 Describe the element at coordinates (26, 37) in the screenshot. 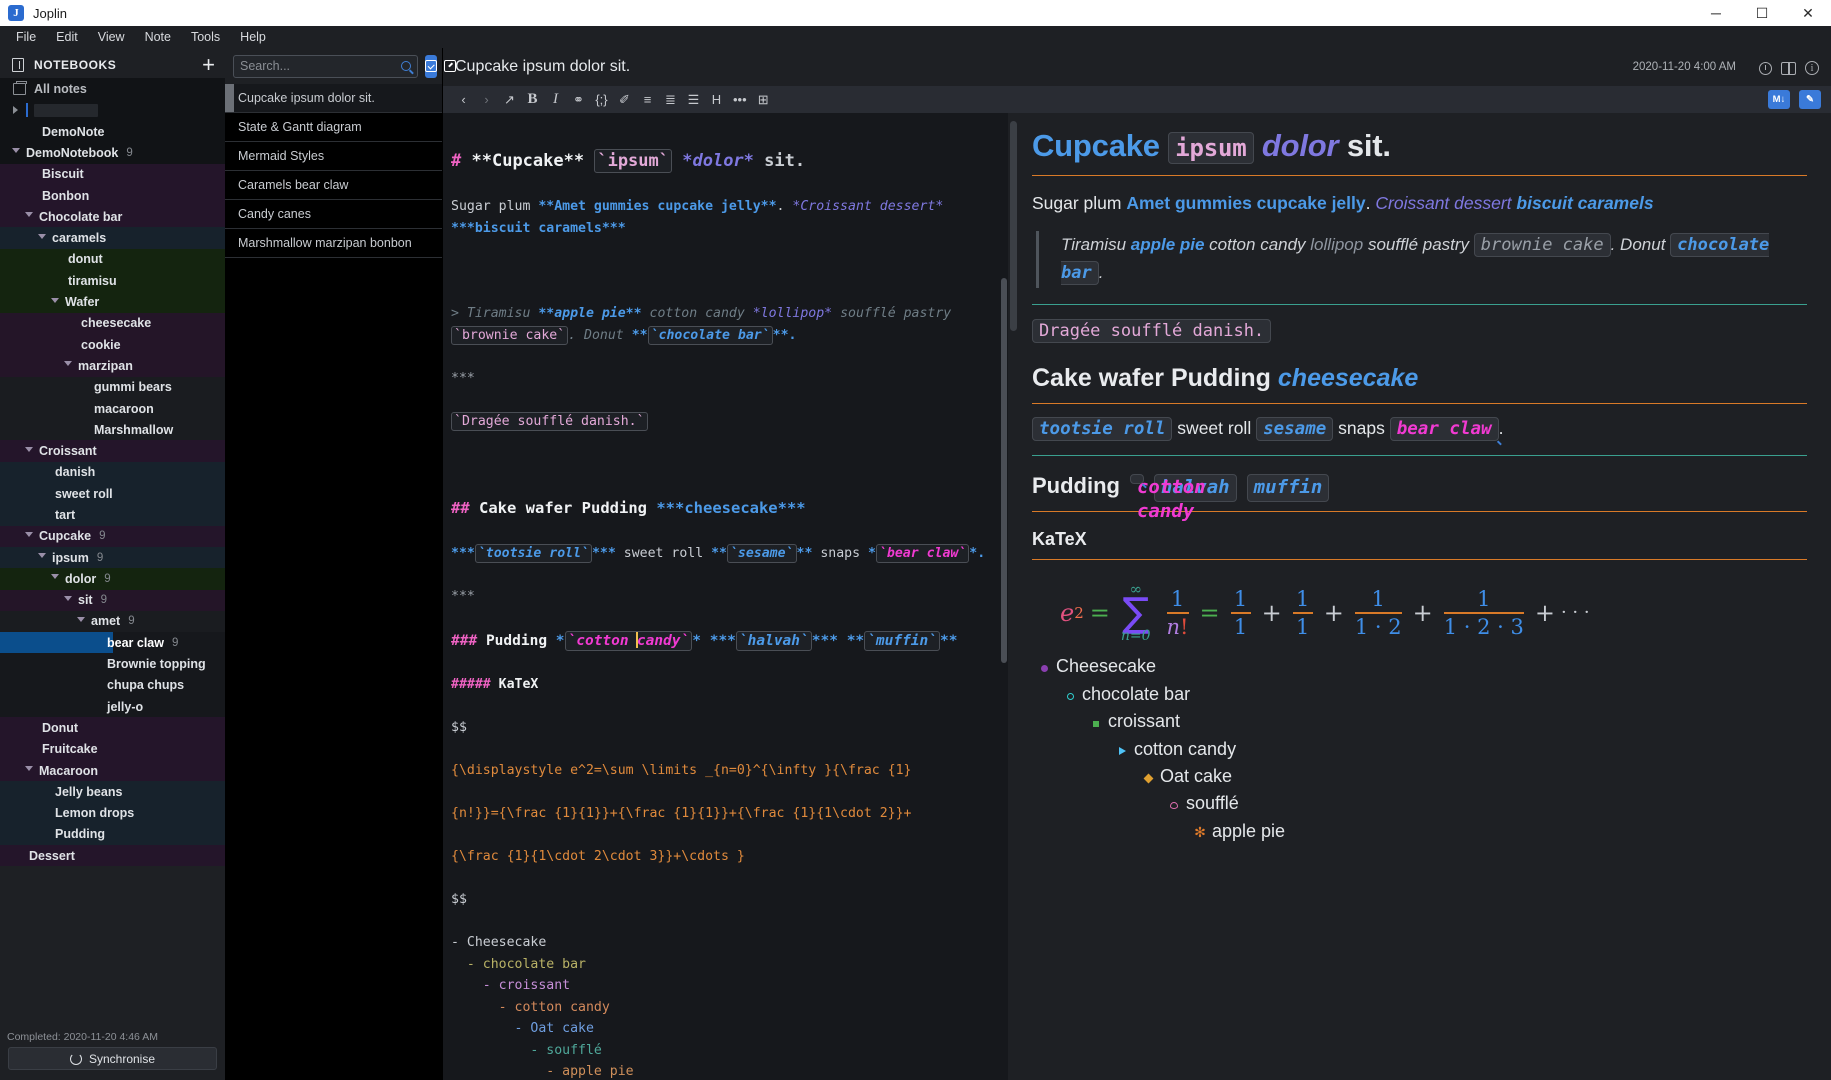

I see `menu-file: File` at that location.